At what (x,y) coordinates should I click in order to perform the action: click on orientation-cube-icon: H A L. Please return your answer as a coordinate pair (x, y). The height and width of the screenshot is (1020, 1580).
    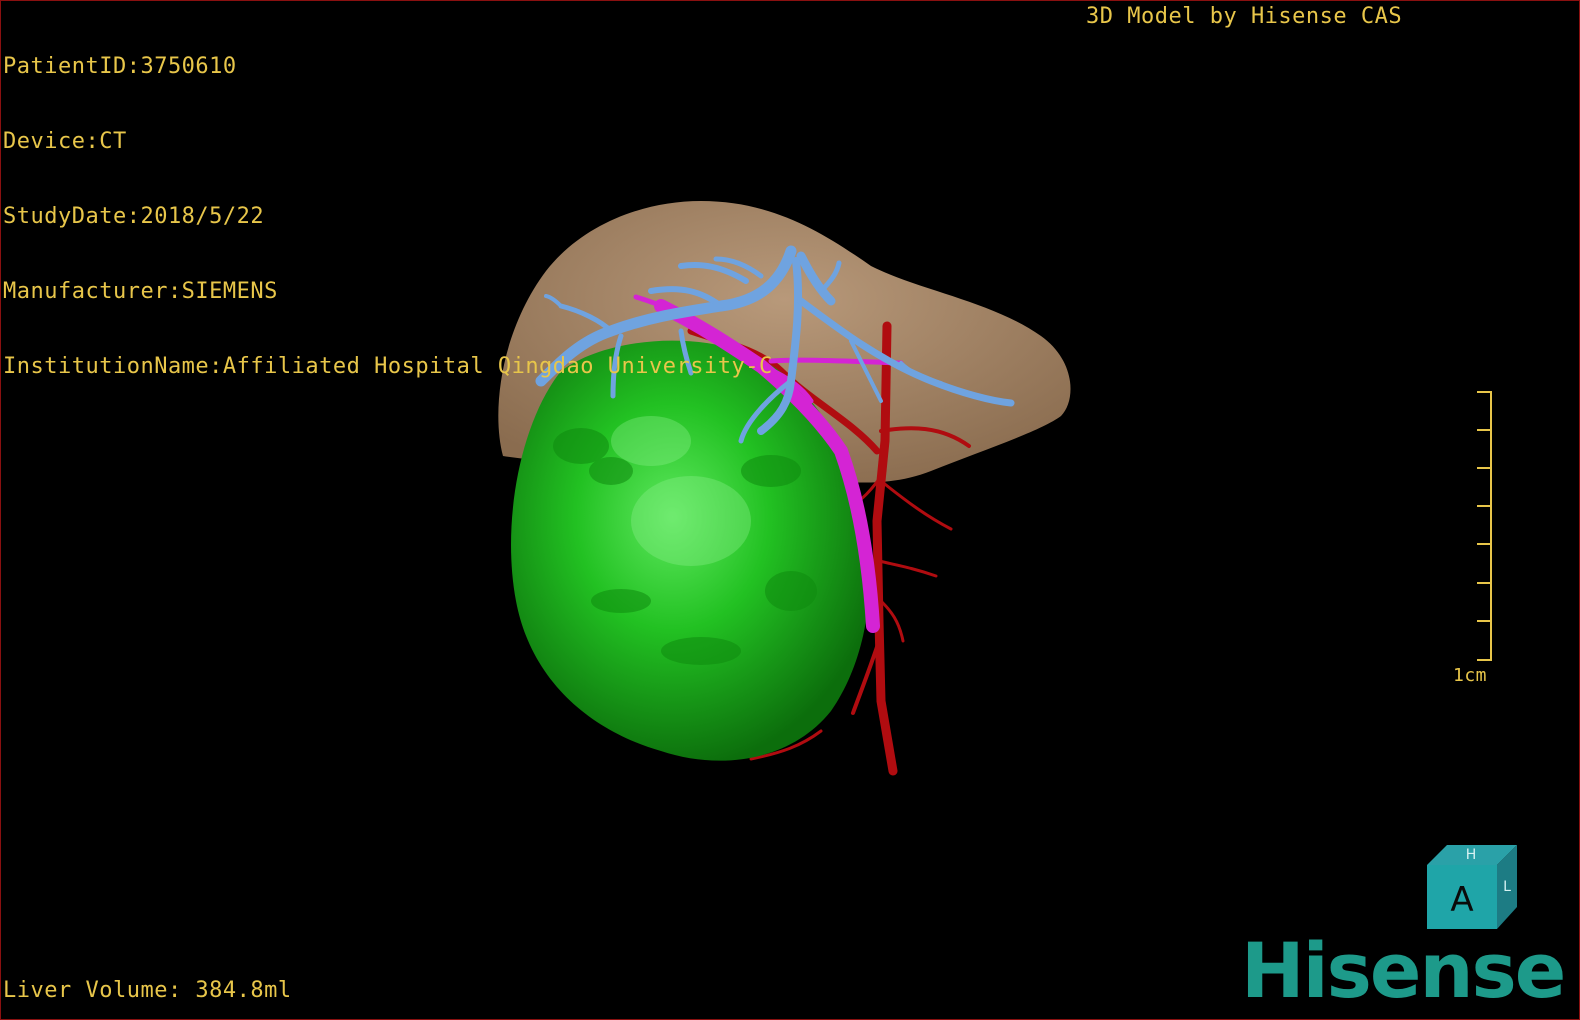
    Looking at the image, I should click on (1473, 889).